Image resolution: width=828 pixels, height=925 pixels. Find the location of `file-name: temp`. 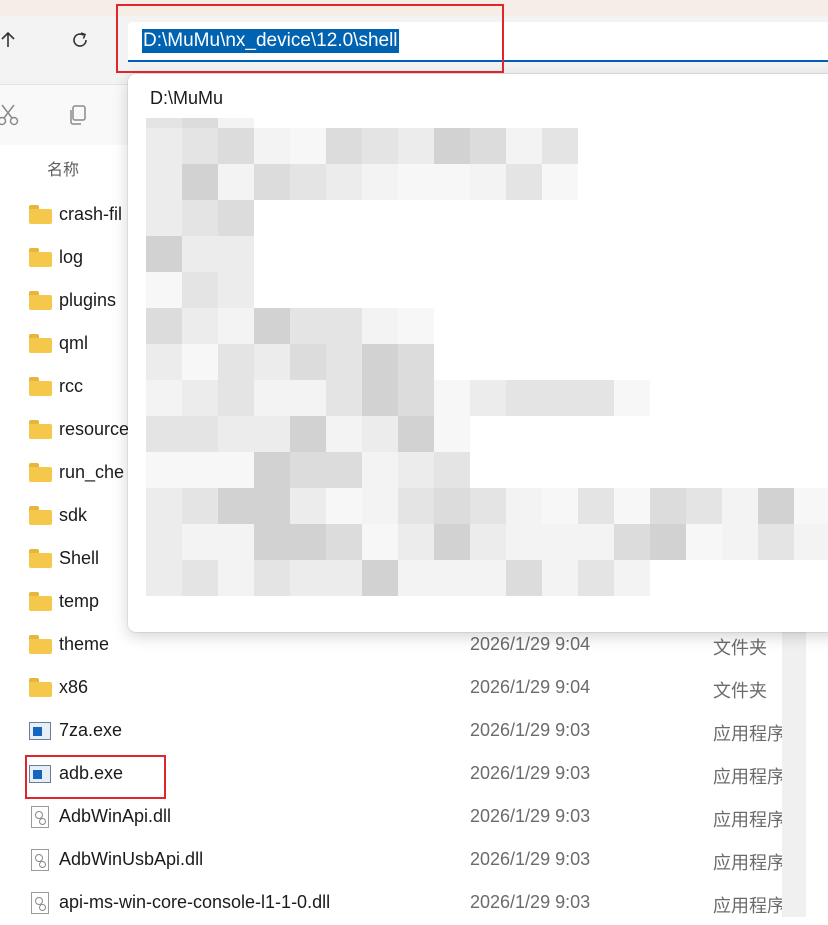

file-name: temp is located at coordinates (79, 601).